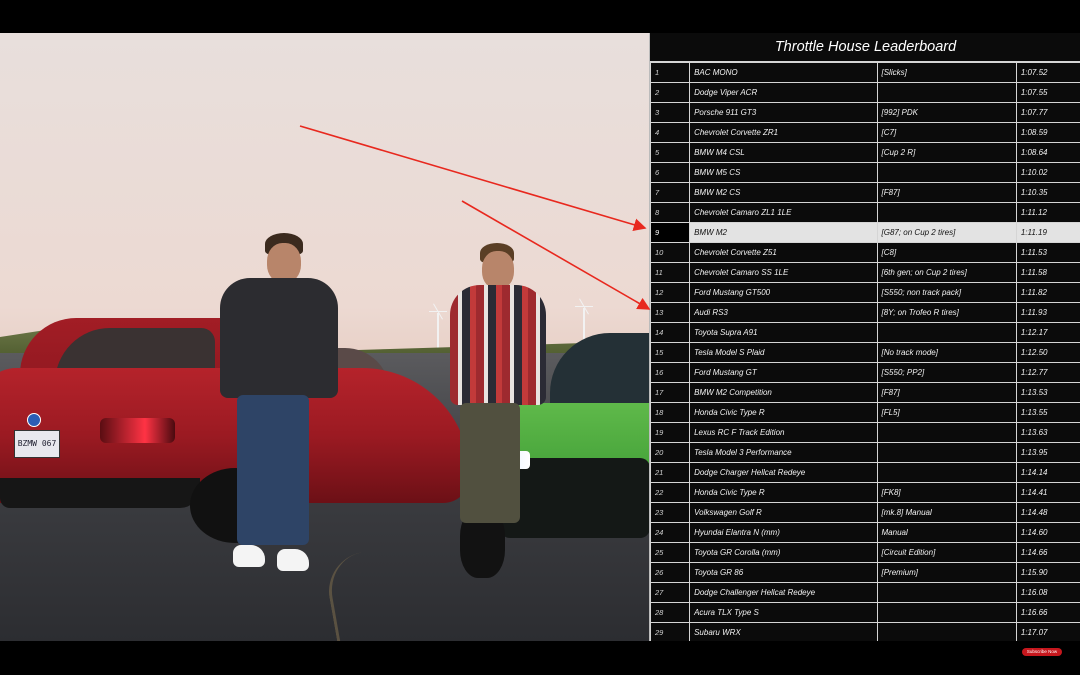 This screenshot has height=675, width=1080. I want to click on leaderboard-note-cell: [No track mode], so click(946, 352).